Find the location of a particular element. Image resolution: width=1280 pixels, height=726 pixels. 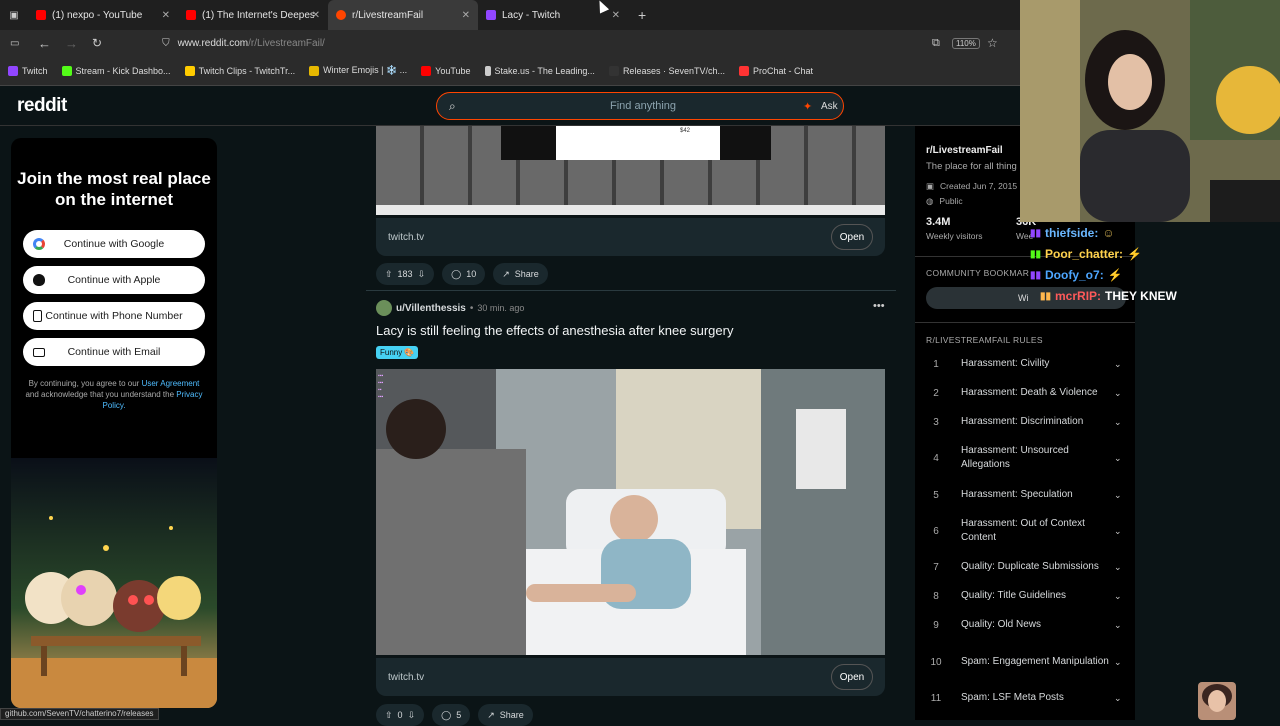

rule-item: 3Harassment: Discrimination⌄ is located at coordinates (1026, 422).